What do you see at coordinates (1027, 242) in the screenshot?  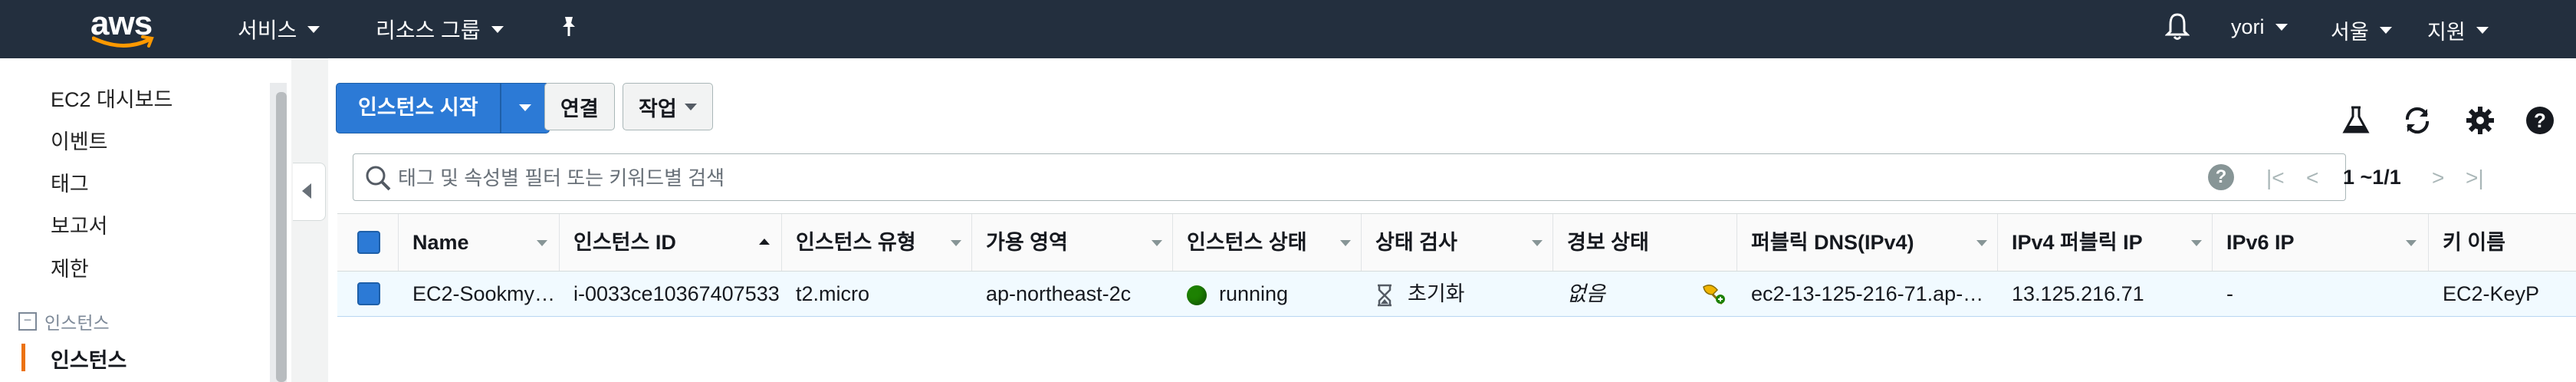 I see `column-header-availability-zone-label: 가용 영역` at bounding box center [1027, 242].